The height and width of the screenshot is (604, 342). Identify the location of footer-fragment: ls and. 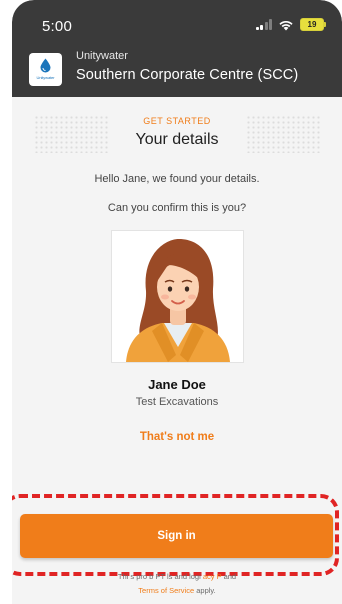
(176, 576).